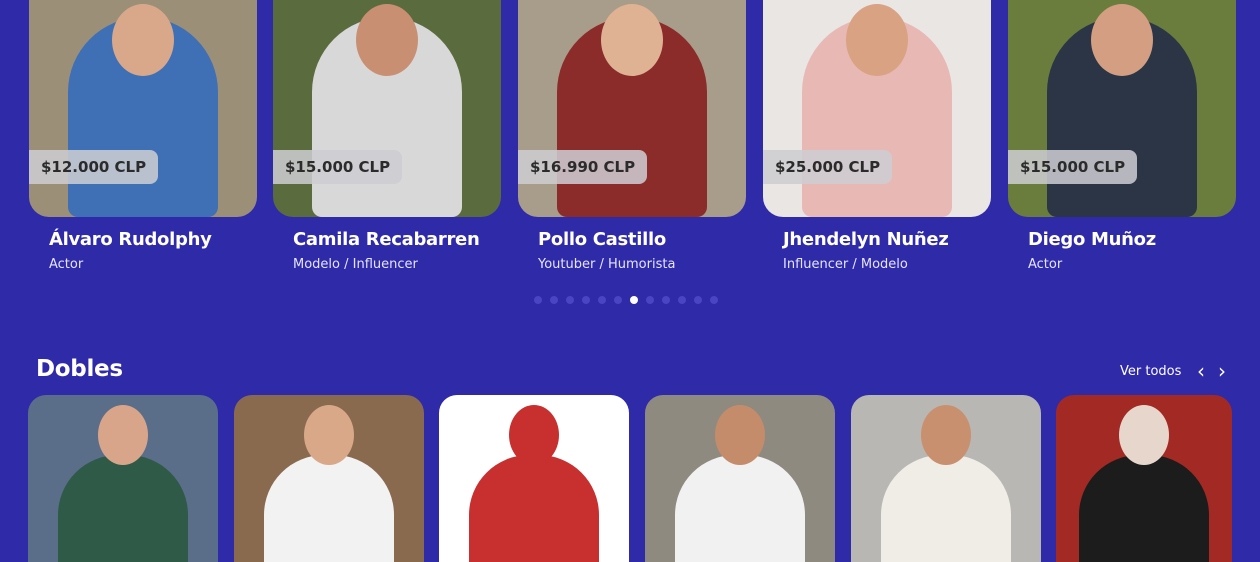  Describe the element at coordinates (626, 301) in the screenshot. I see `carousel-pagination` at that location.